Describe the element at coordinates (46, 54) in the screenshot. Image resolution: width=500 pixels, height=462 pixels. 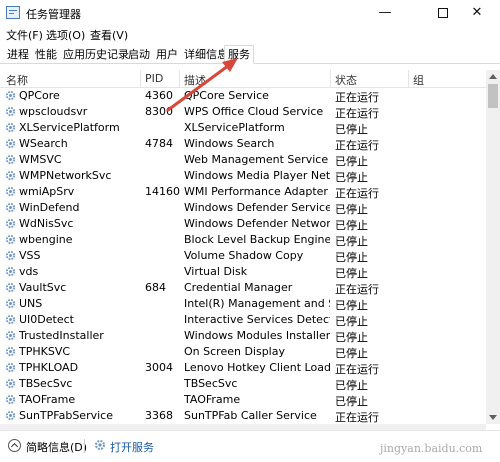
I see `tab-performance: 性能` at that location.